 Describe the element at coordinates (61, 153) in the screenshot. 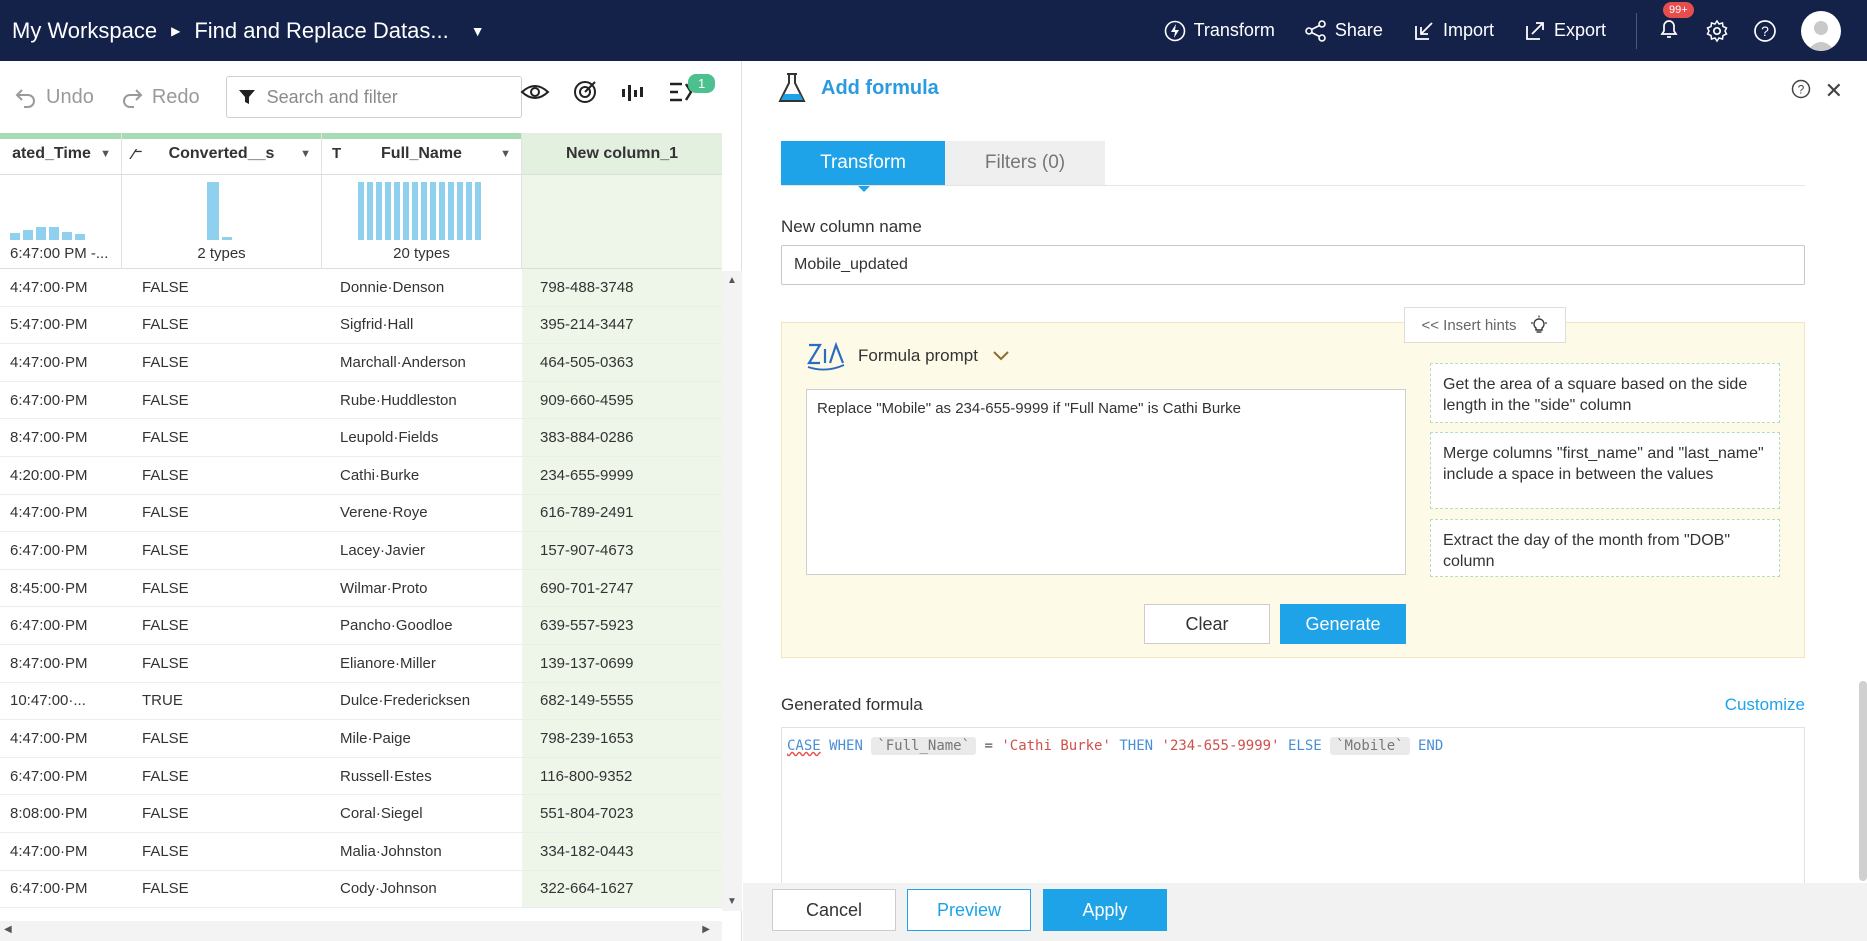

I see `column-header-time: ated_Time ▼` at that location.